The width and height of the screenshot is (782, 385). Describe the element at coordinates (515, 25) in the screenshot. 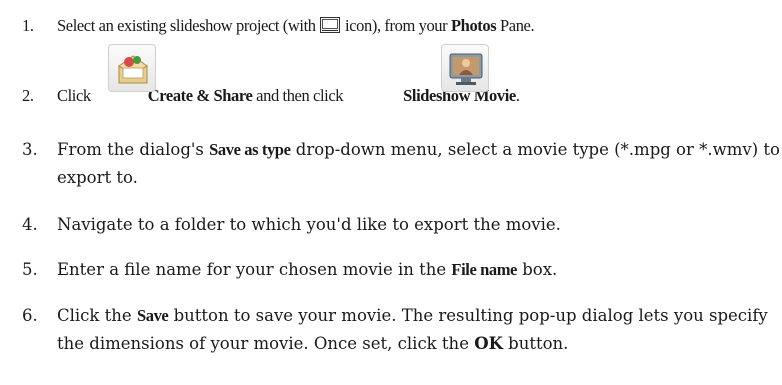

I see `step-text-part: Pane.` at that location.